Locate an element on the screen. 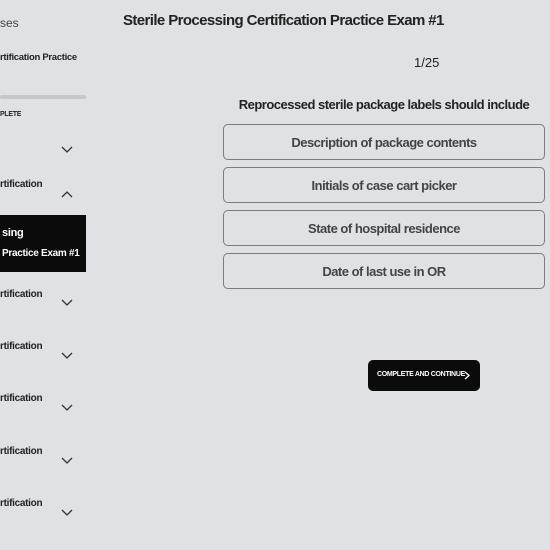 The width and height of the screenshot is (550, 550). chevron-right-icon is located at coordinates (467, 375).